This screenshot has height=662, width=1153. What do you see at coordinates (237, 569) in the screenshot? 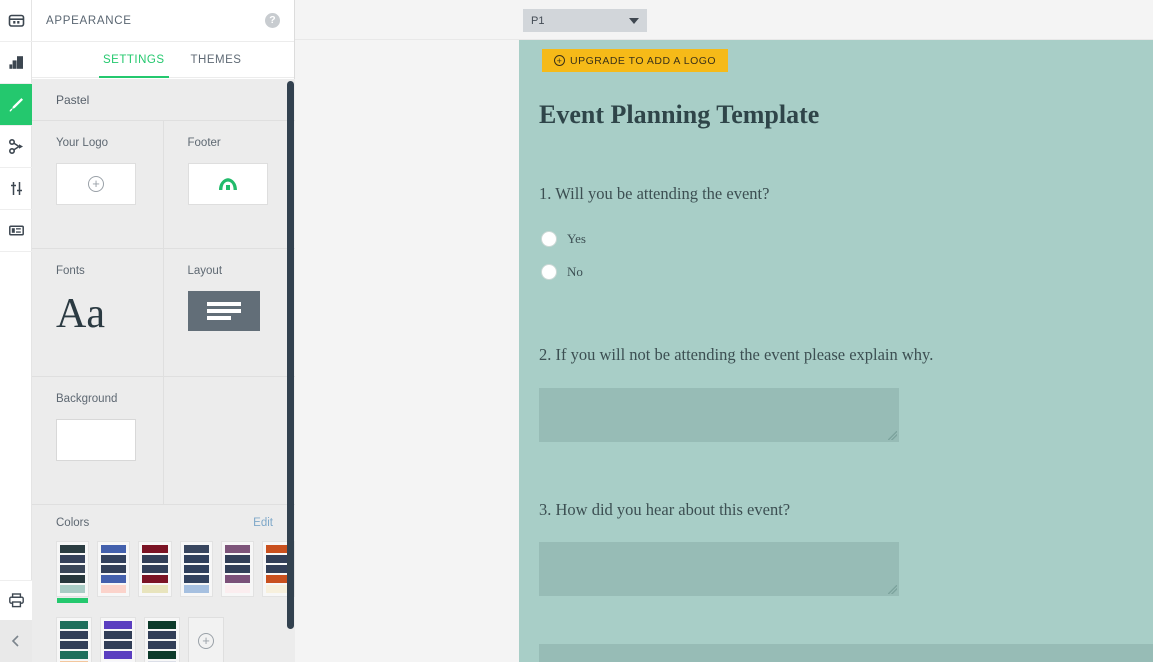
I see `color-palette-plum` at bounding box center [237, 569].